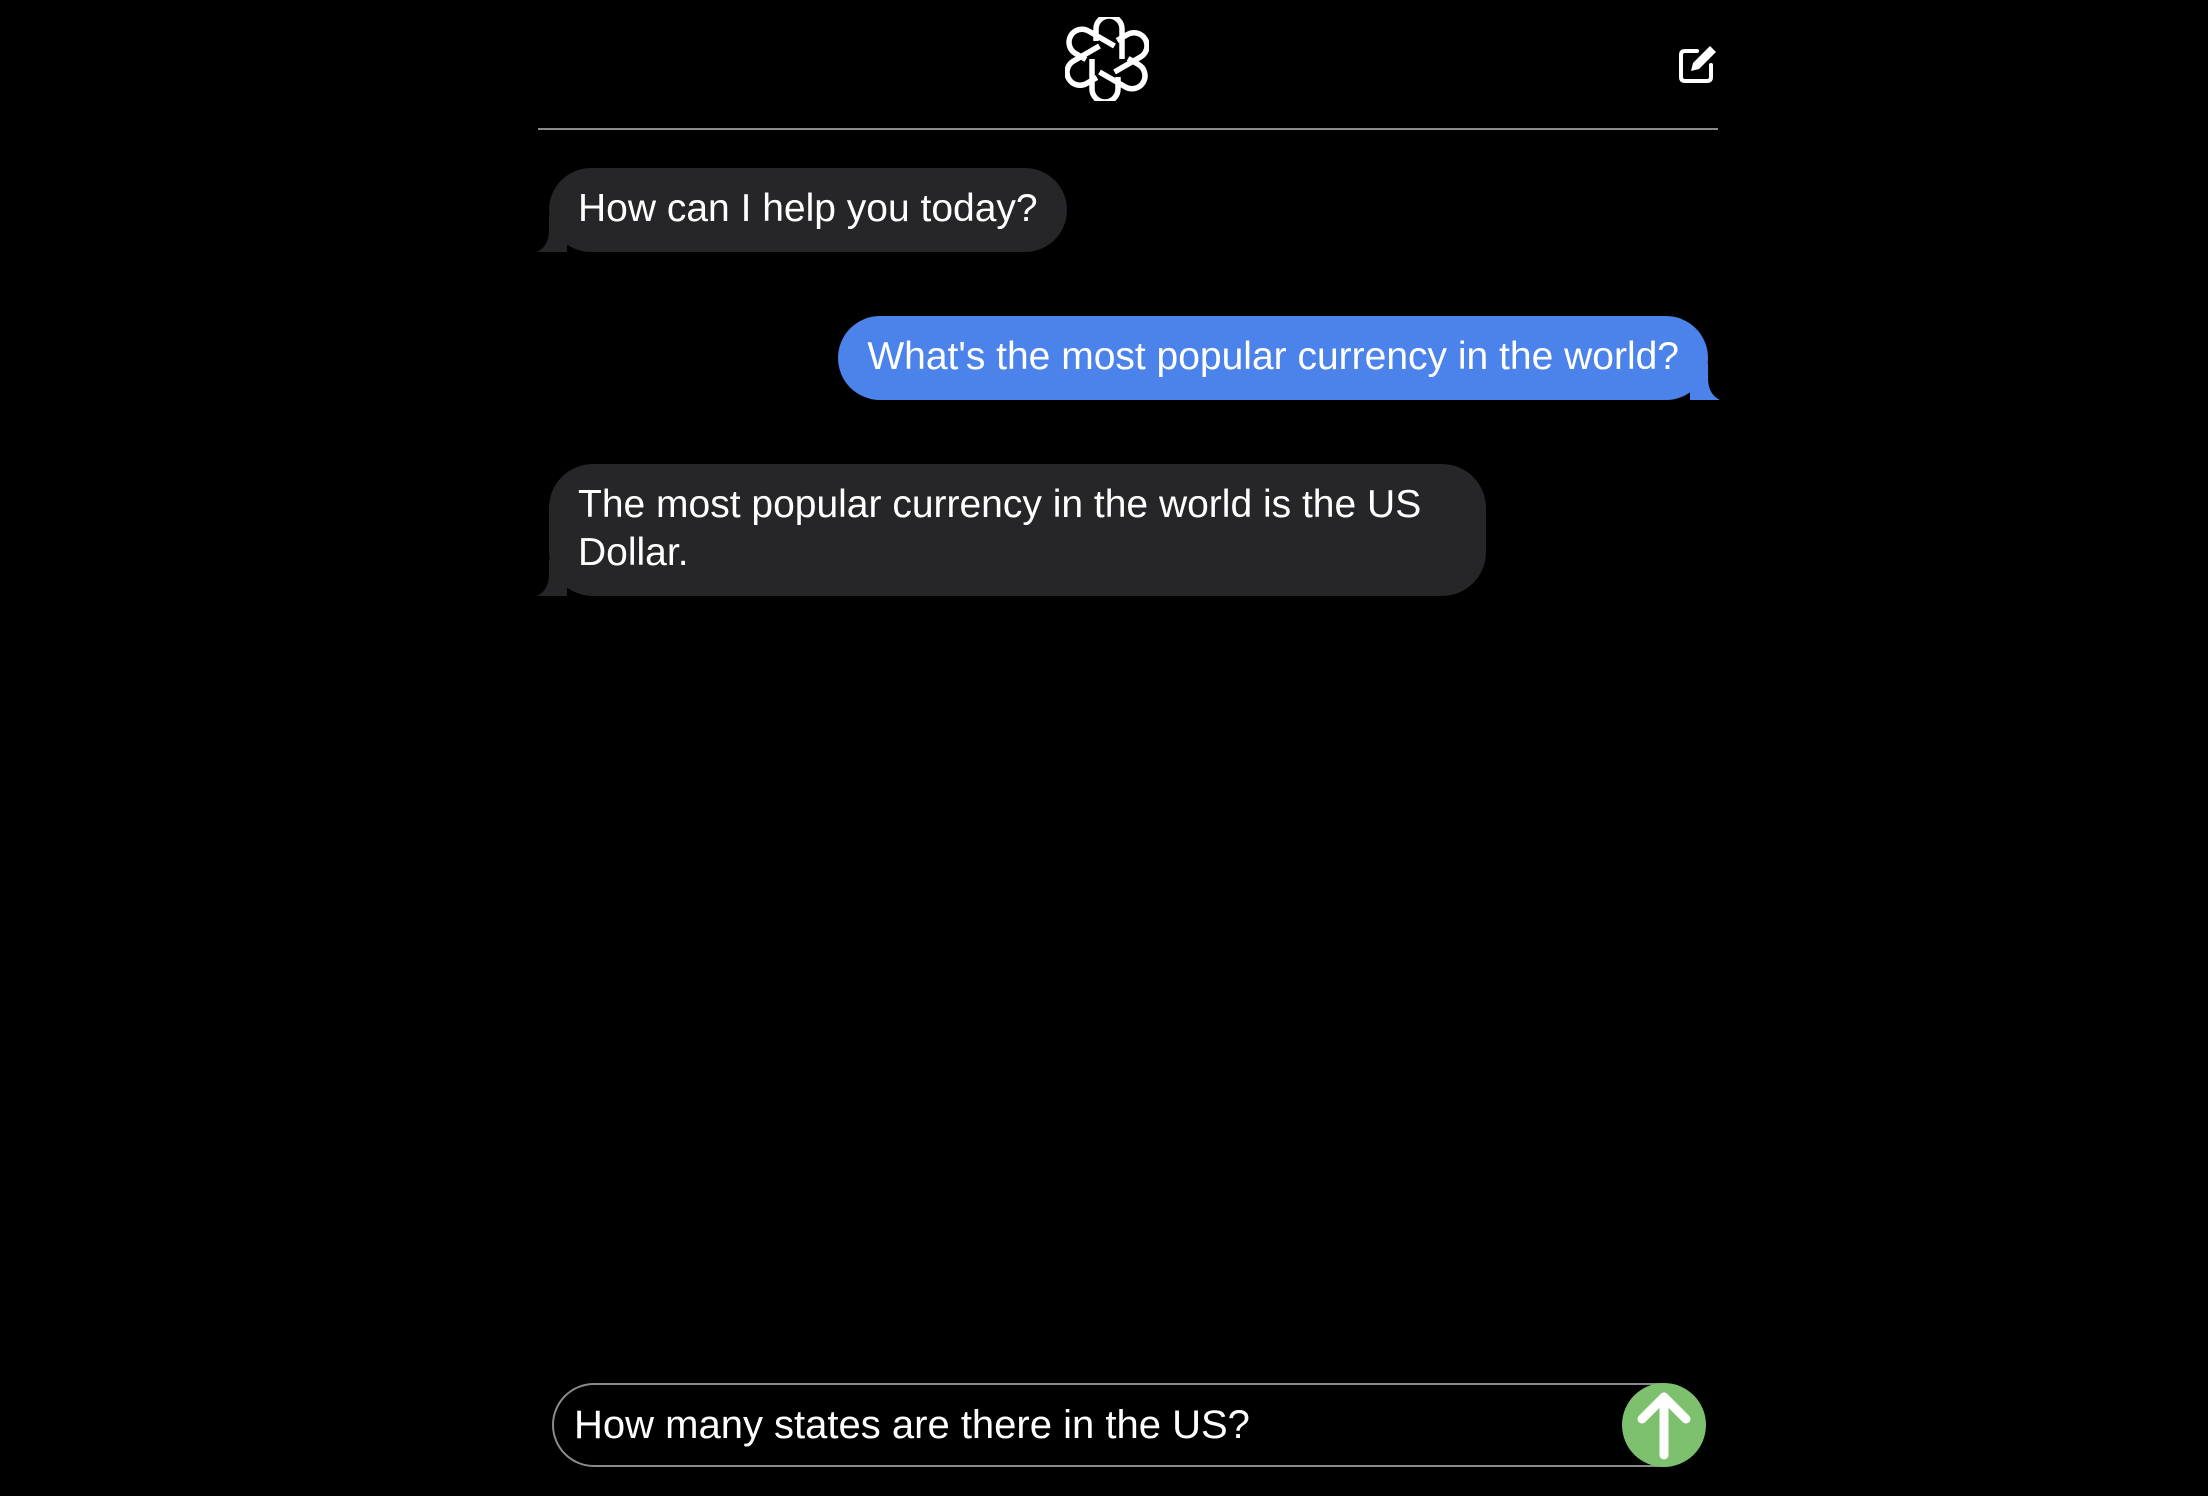 The width and height of the screenshot is (2208, 1496). I want to click on send-button, so click(1664, 1425).